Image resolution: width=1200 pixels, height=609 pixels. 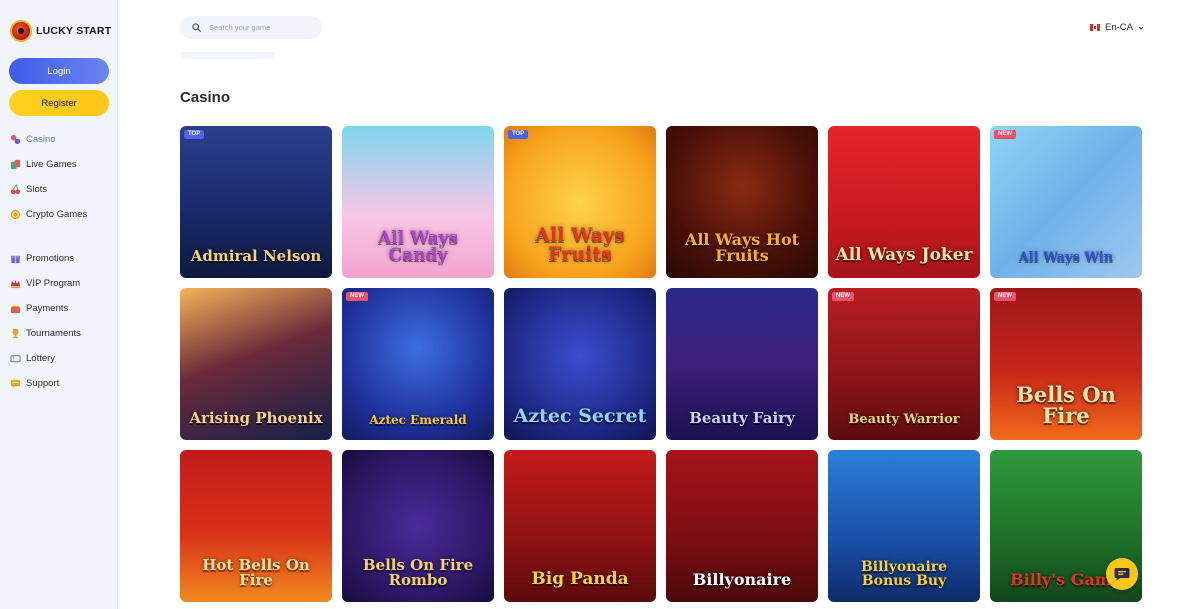 I want to click on sidebar-item-live-games: Live Games, so click(x=62, y=164).